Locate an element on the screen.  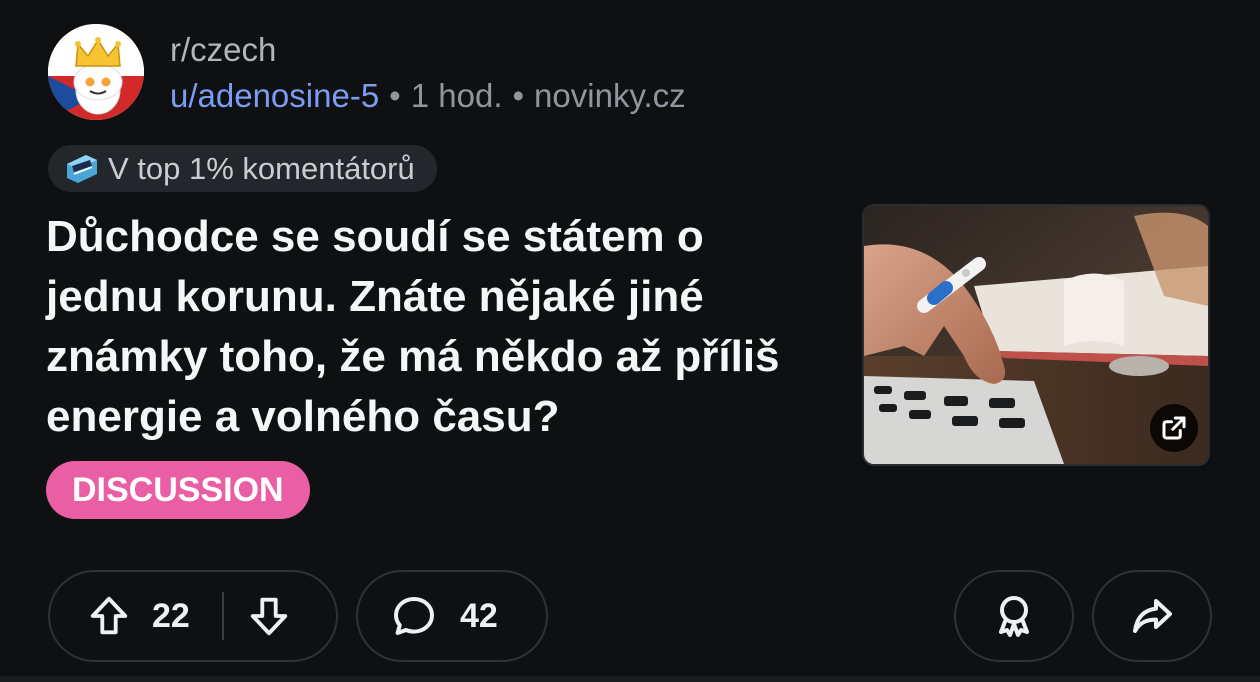
post-domain: novinky.cz is located at coordinates (610, 95).